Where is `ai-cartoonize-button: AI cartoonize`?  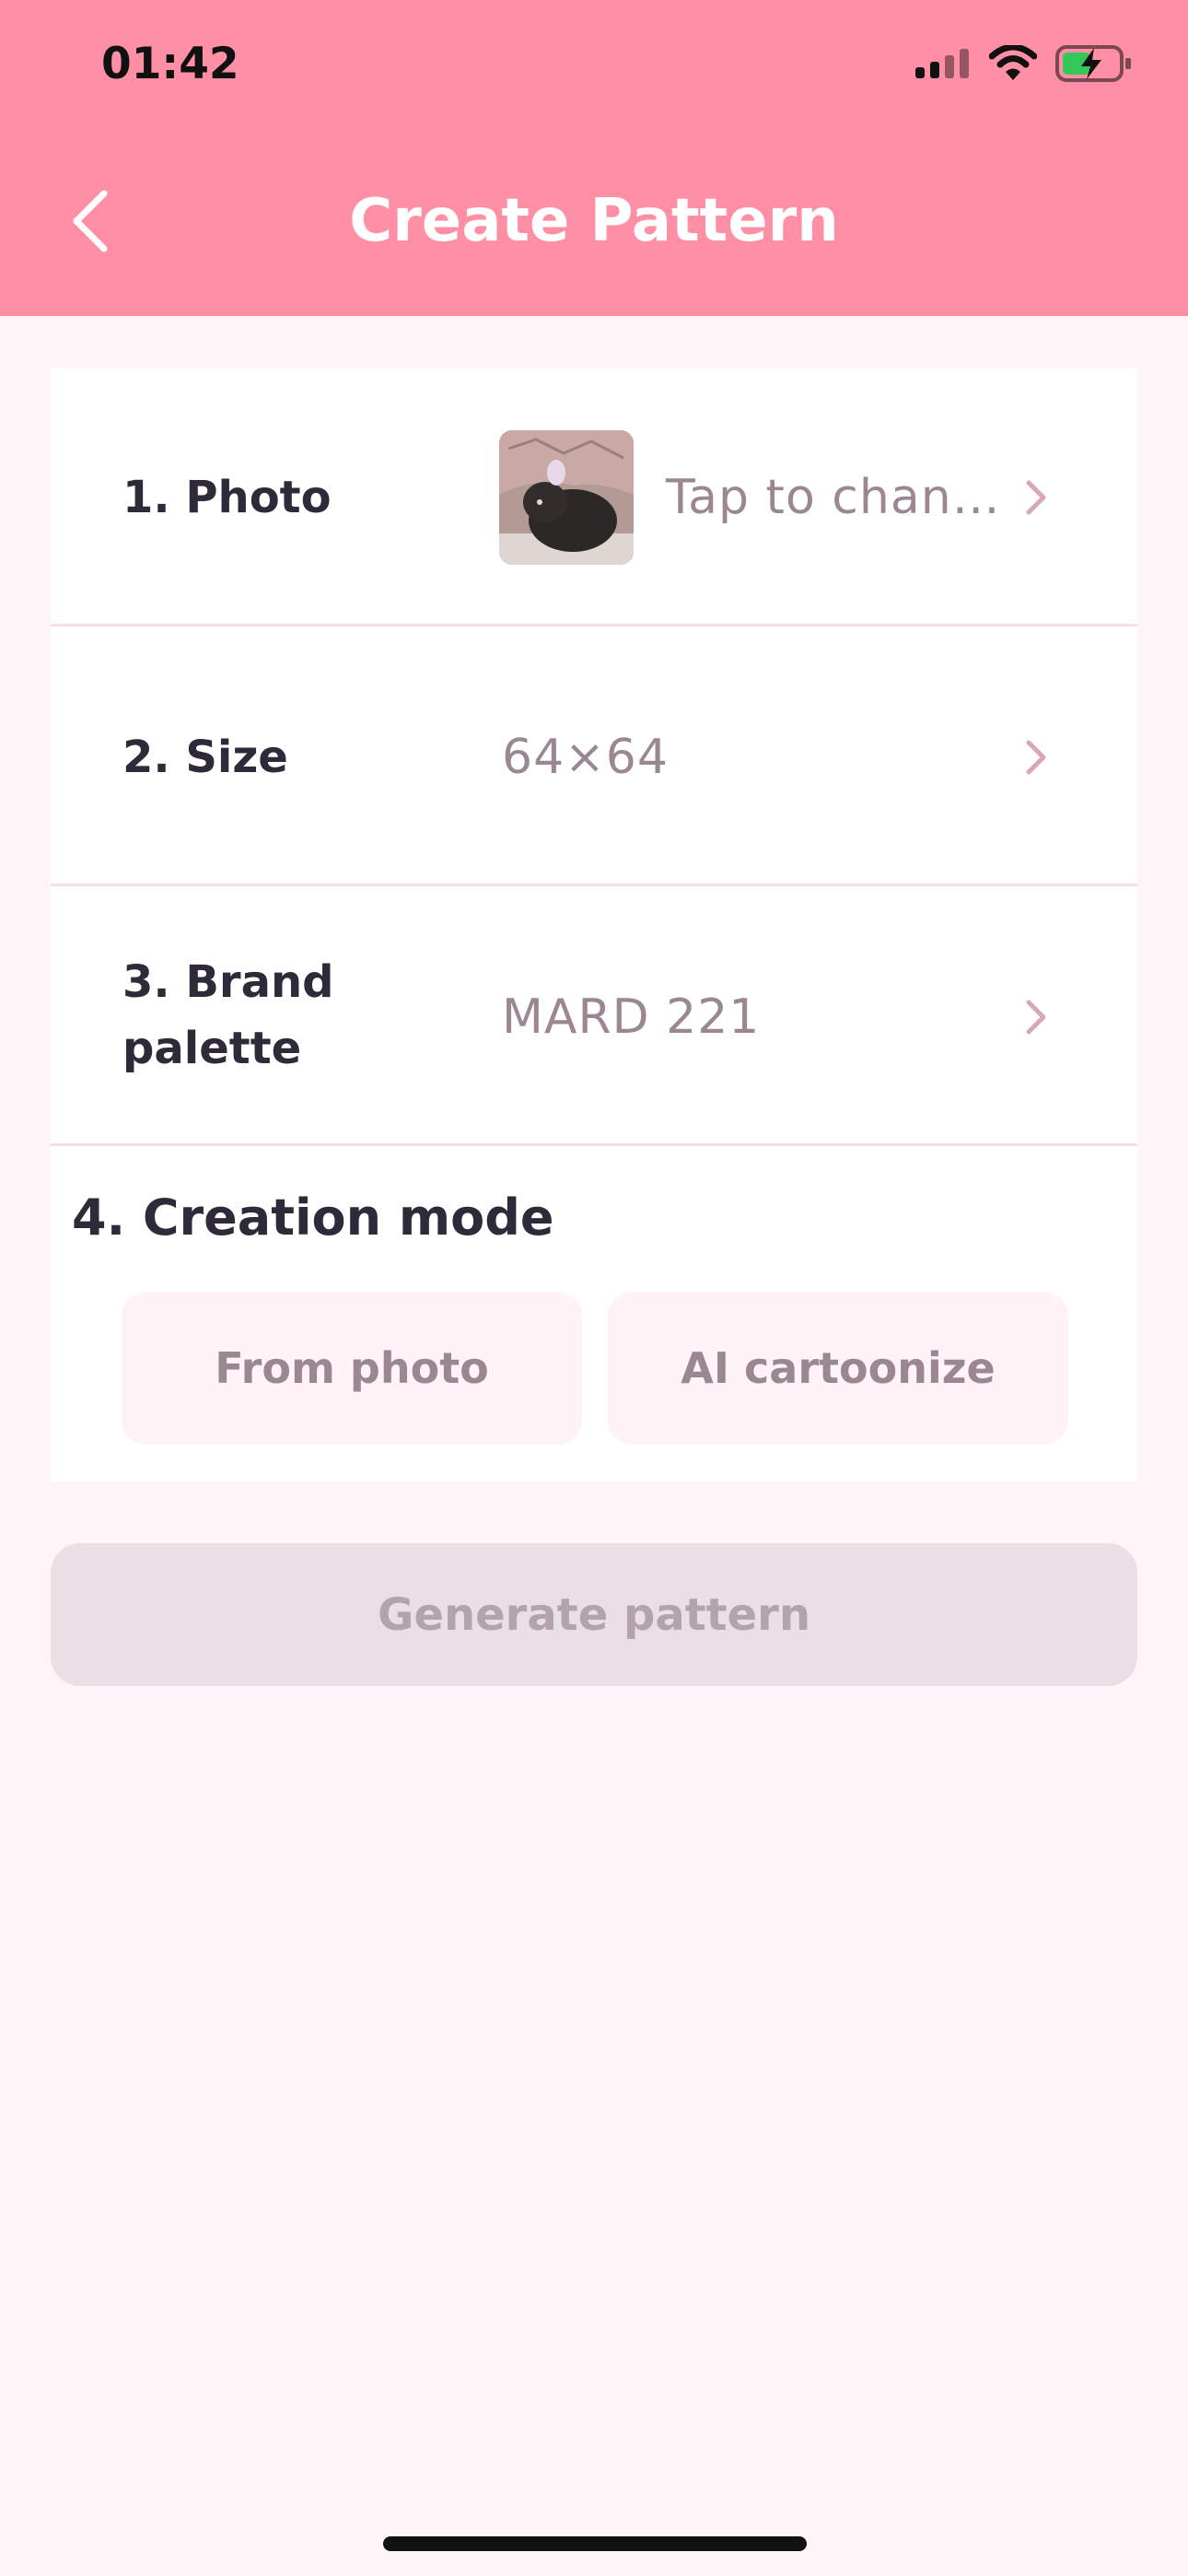
ai-cartoonize-button: AI cartoonize is located at coordinates (838, 1368).